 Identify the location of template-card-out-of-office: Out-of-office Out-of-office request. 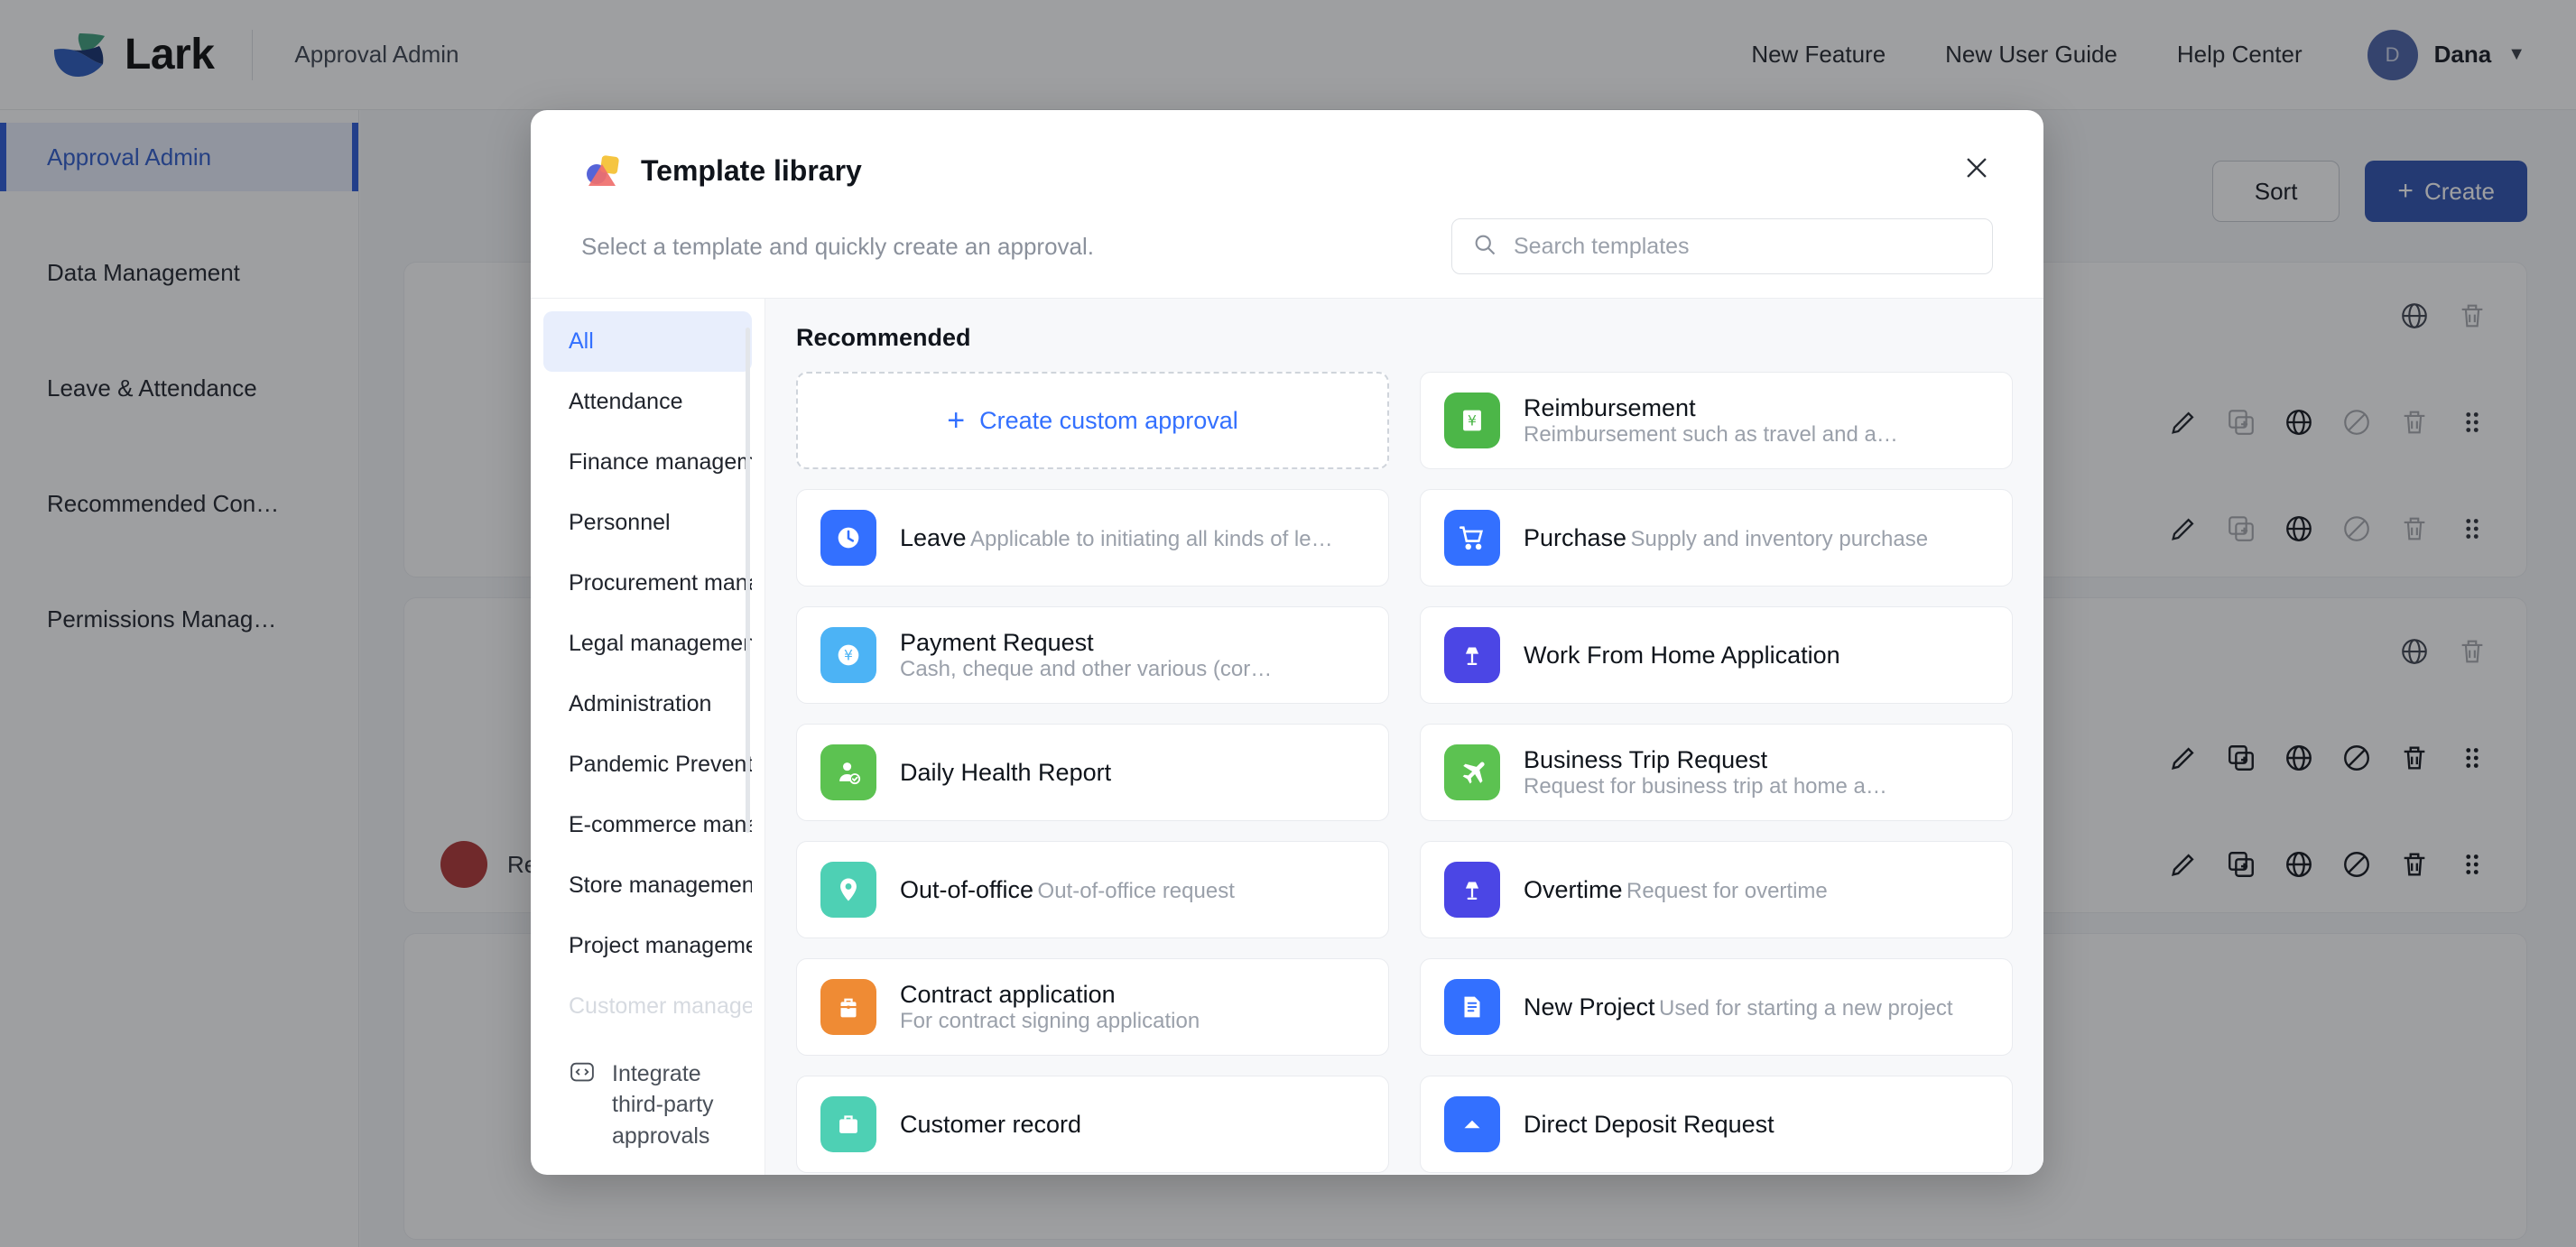
(1092, 889).